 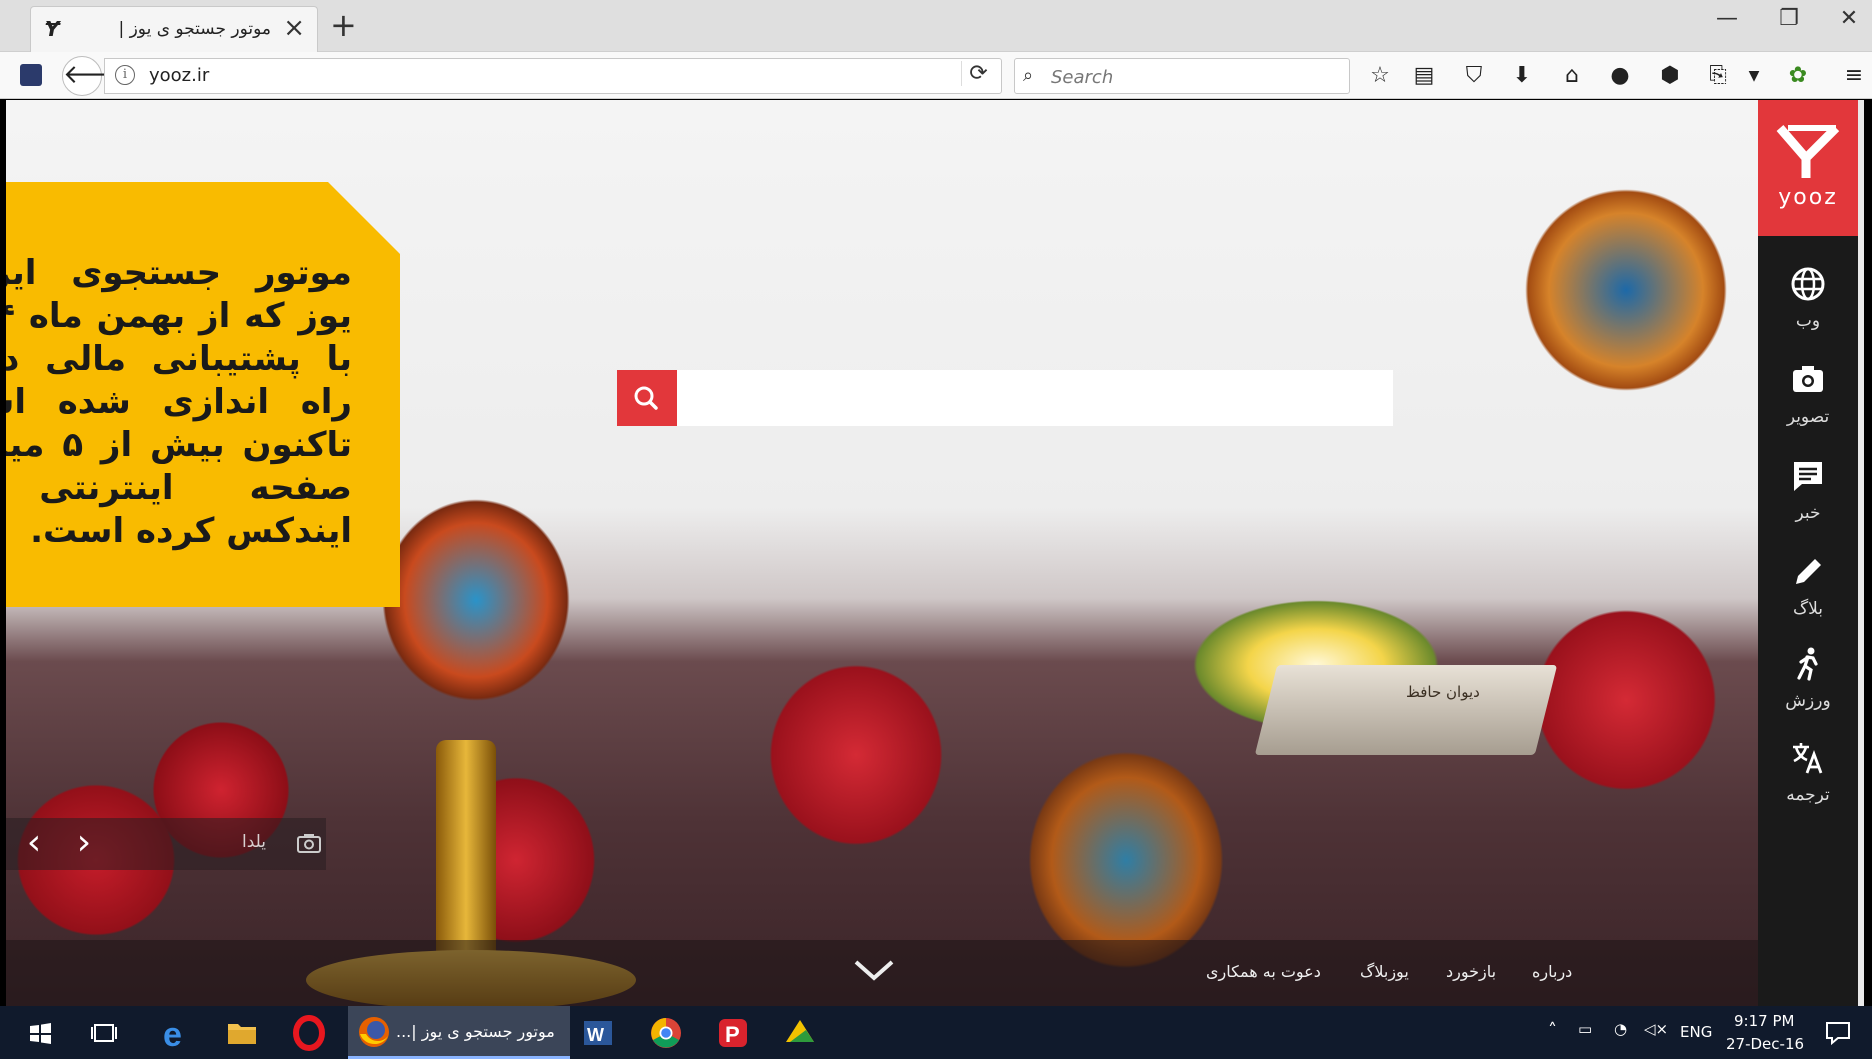 What do you see at coordinates (1620, 1029) in the screenshot?
I see `wifi-icon: ◔` at bounding box center [1620, 1029].